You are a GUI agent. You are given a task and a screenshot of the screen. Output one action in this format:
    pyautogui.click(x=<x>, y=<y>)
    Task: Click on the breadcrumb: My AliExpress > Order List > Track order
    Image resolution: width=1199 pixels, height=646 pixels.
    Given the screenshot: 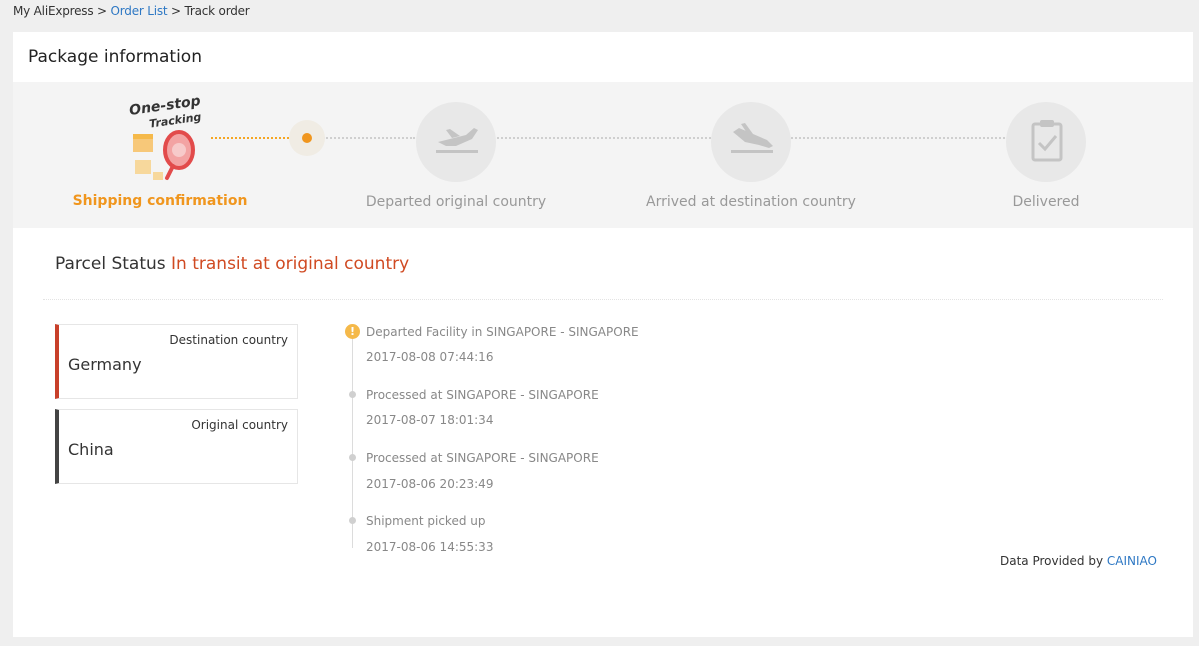 What is the action you would take?
    pyautogui.click(x=131, y=11)
    